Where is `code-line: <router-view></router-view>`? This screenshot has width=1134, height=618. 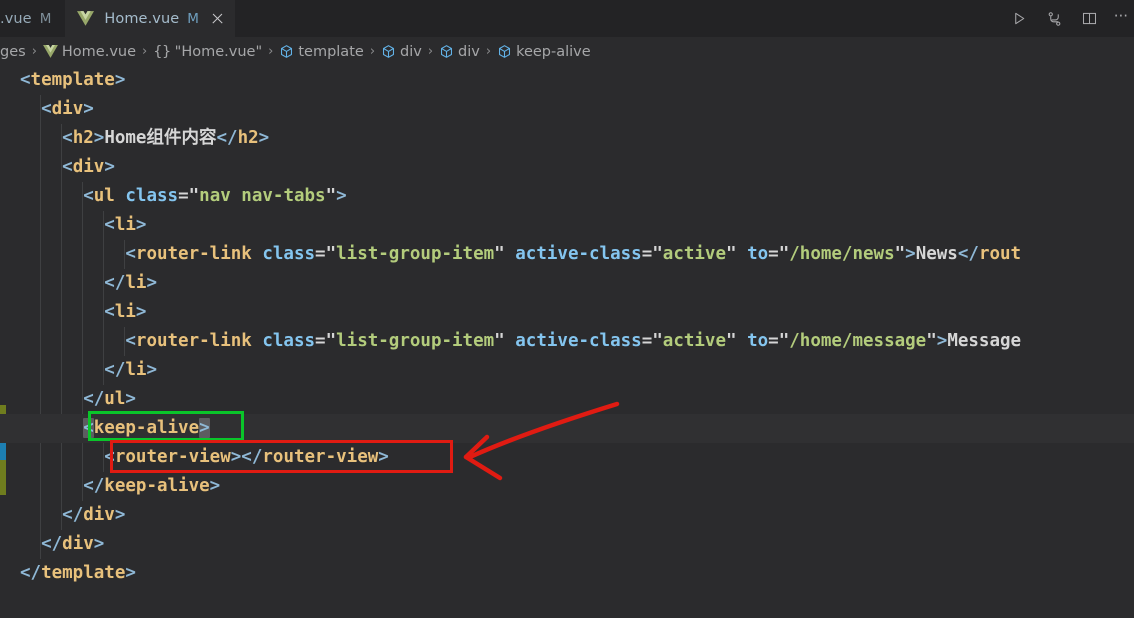
code-line: <router-view></router-view> is located at coordinates (567, 457).